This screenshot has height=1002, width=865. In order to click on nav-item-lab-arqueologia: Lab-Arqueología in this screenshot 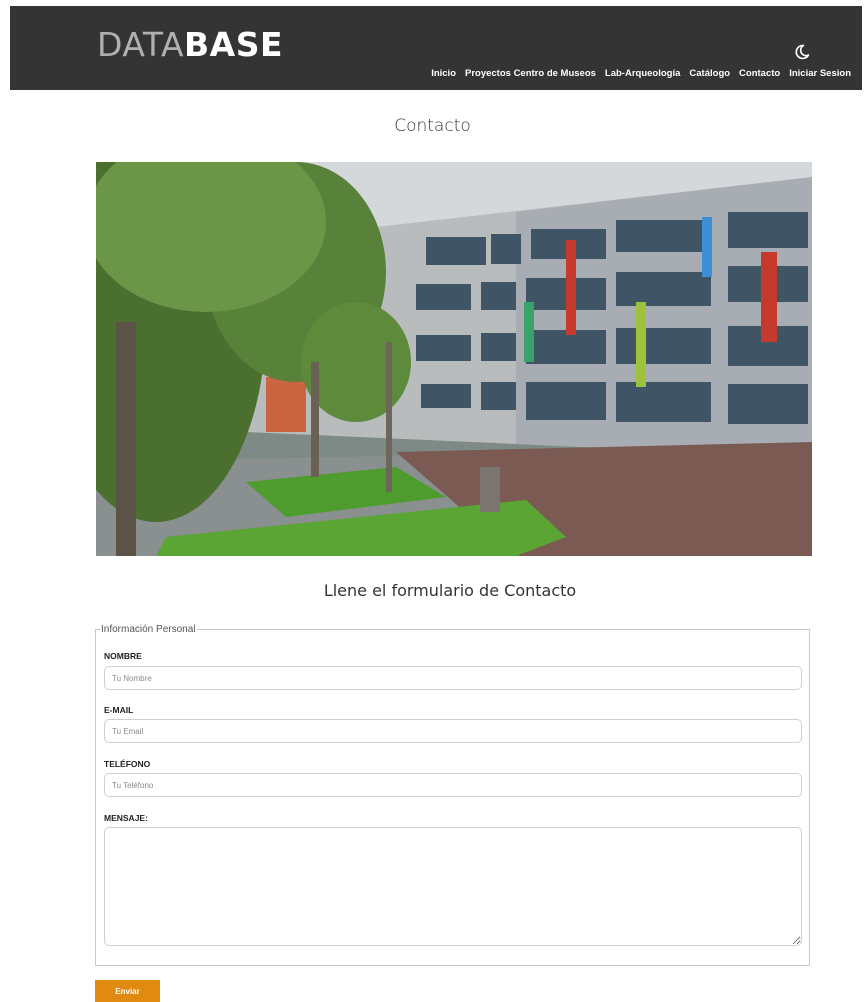, I will do `click(642, 73)`.